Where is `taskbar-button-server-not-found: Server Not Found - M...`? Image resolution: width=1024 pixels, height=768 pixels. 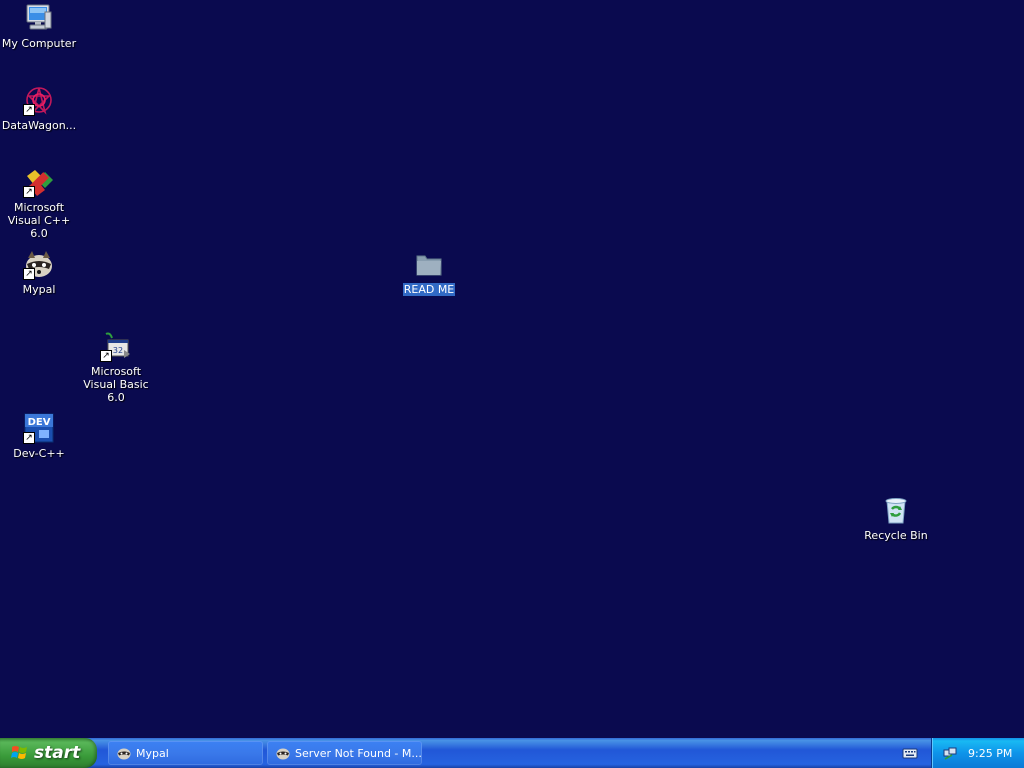 taskbar-button-server-not-found: Server Not Found - M... is located at coordinates (344, 753).